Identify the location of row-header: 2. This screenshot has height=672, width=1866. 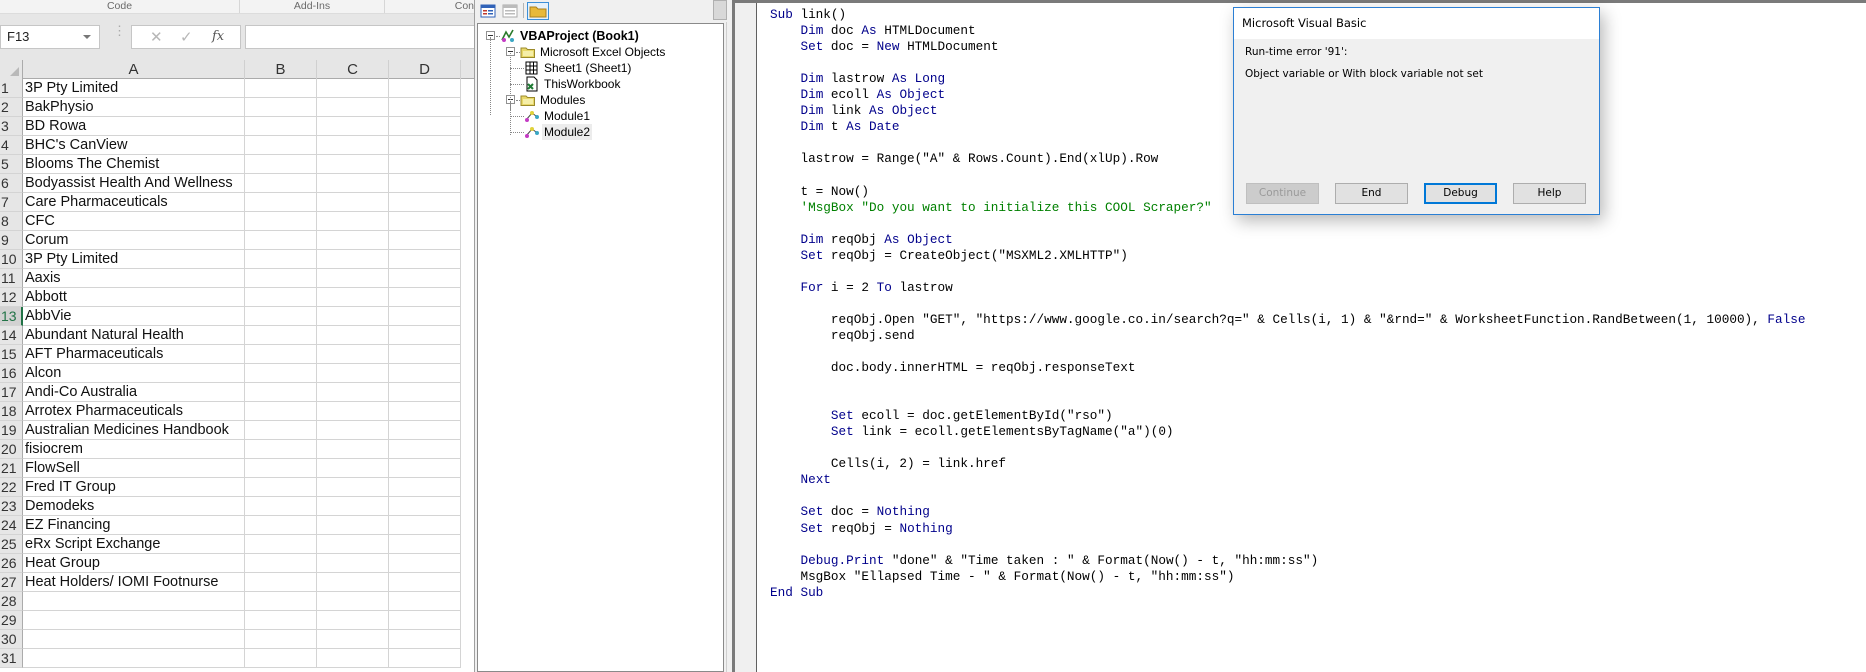
(11, 107).